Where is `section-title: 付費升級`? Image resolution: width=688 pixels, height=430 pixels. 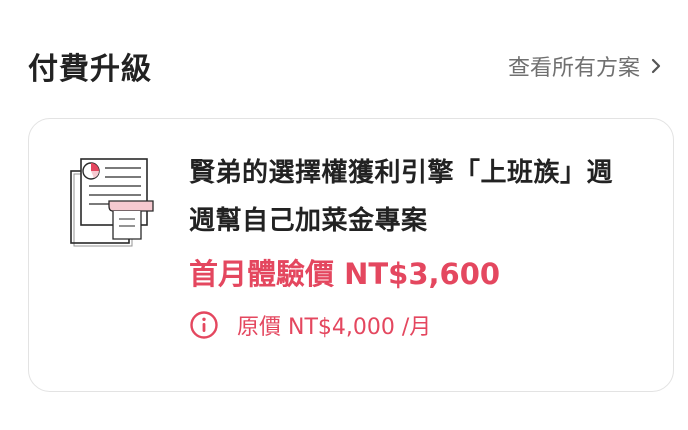 section-title: 付費升級 is located at coordinates (90, 69).